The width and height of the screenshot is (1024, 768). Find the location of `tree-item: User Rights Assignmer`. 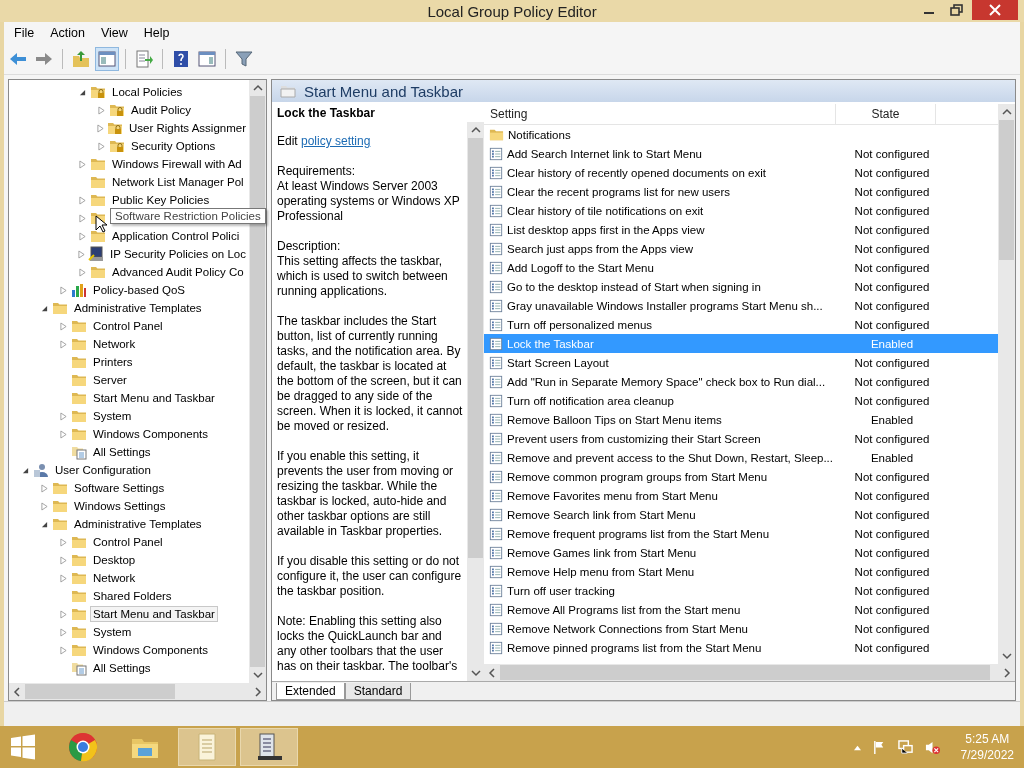

tree-item: User Rights Assignmer is located at coordinates (187, 128).